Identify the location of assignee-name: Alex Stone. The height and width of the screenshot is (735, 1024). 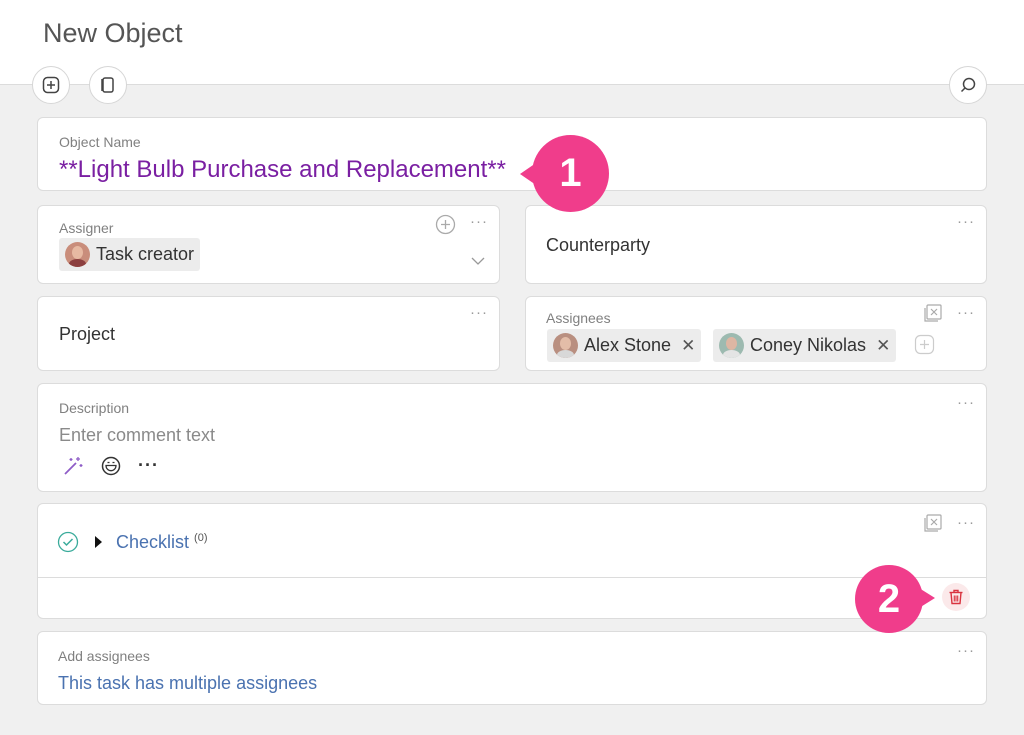
(628, 345).